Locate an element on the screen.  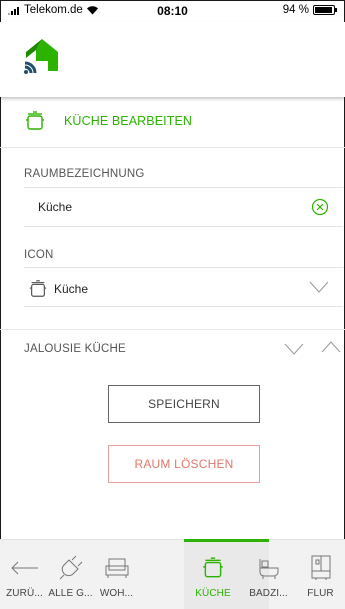
icon-select: Küche is located at coordinates (183, 287).